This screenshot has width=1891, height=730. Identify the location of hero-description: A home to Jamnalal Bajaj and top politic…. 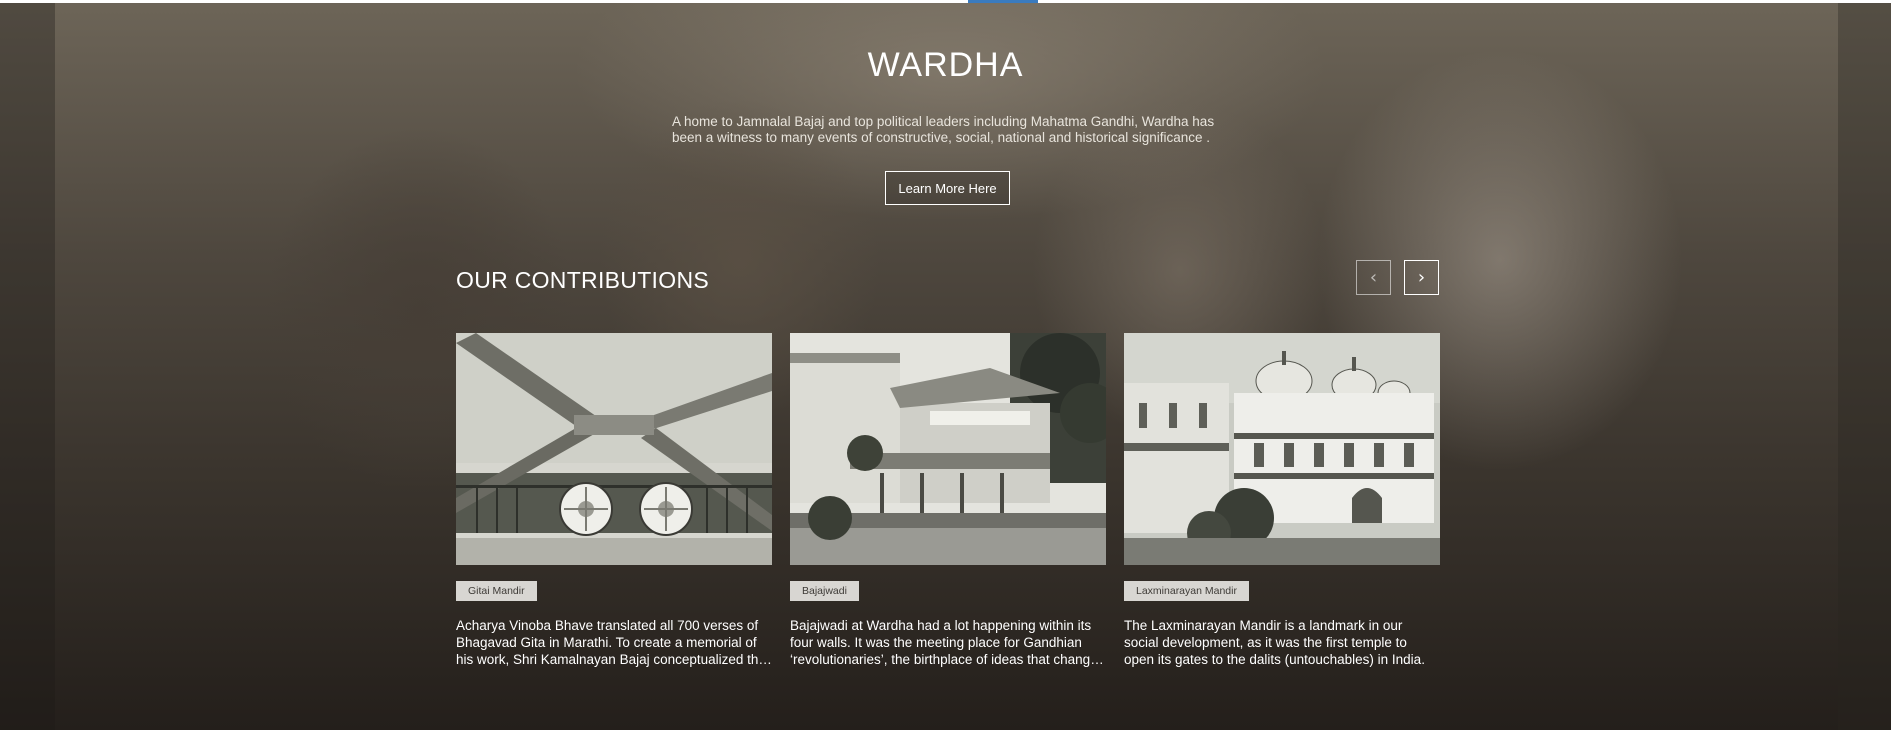
(943, 129).